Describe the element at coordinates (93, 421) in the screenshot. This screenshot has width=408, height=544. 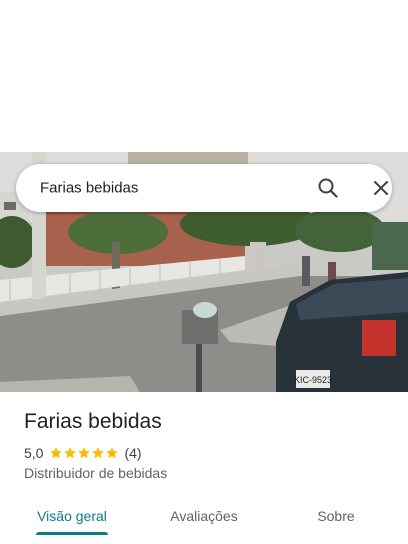
I see `place-title: Farias bebidas` at that location.